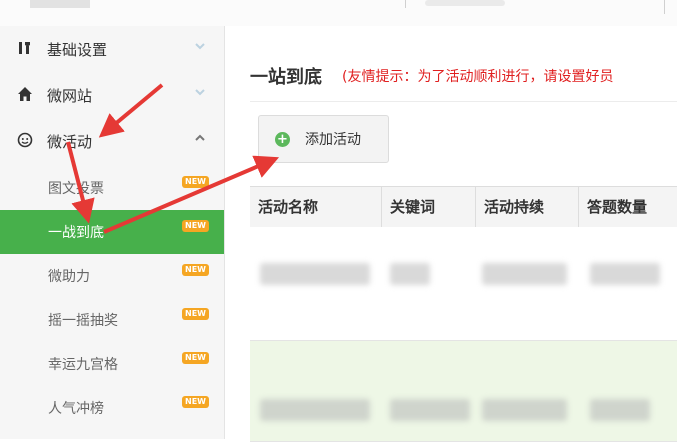  I want to click on sidebar-menu-microsite: 微网站, so click(112, 95).